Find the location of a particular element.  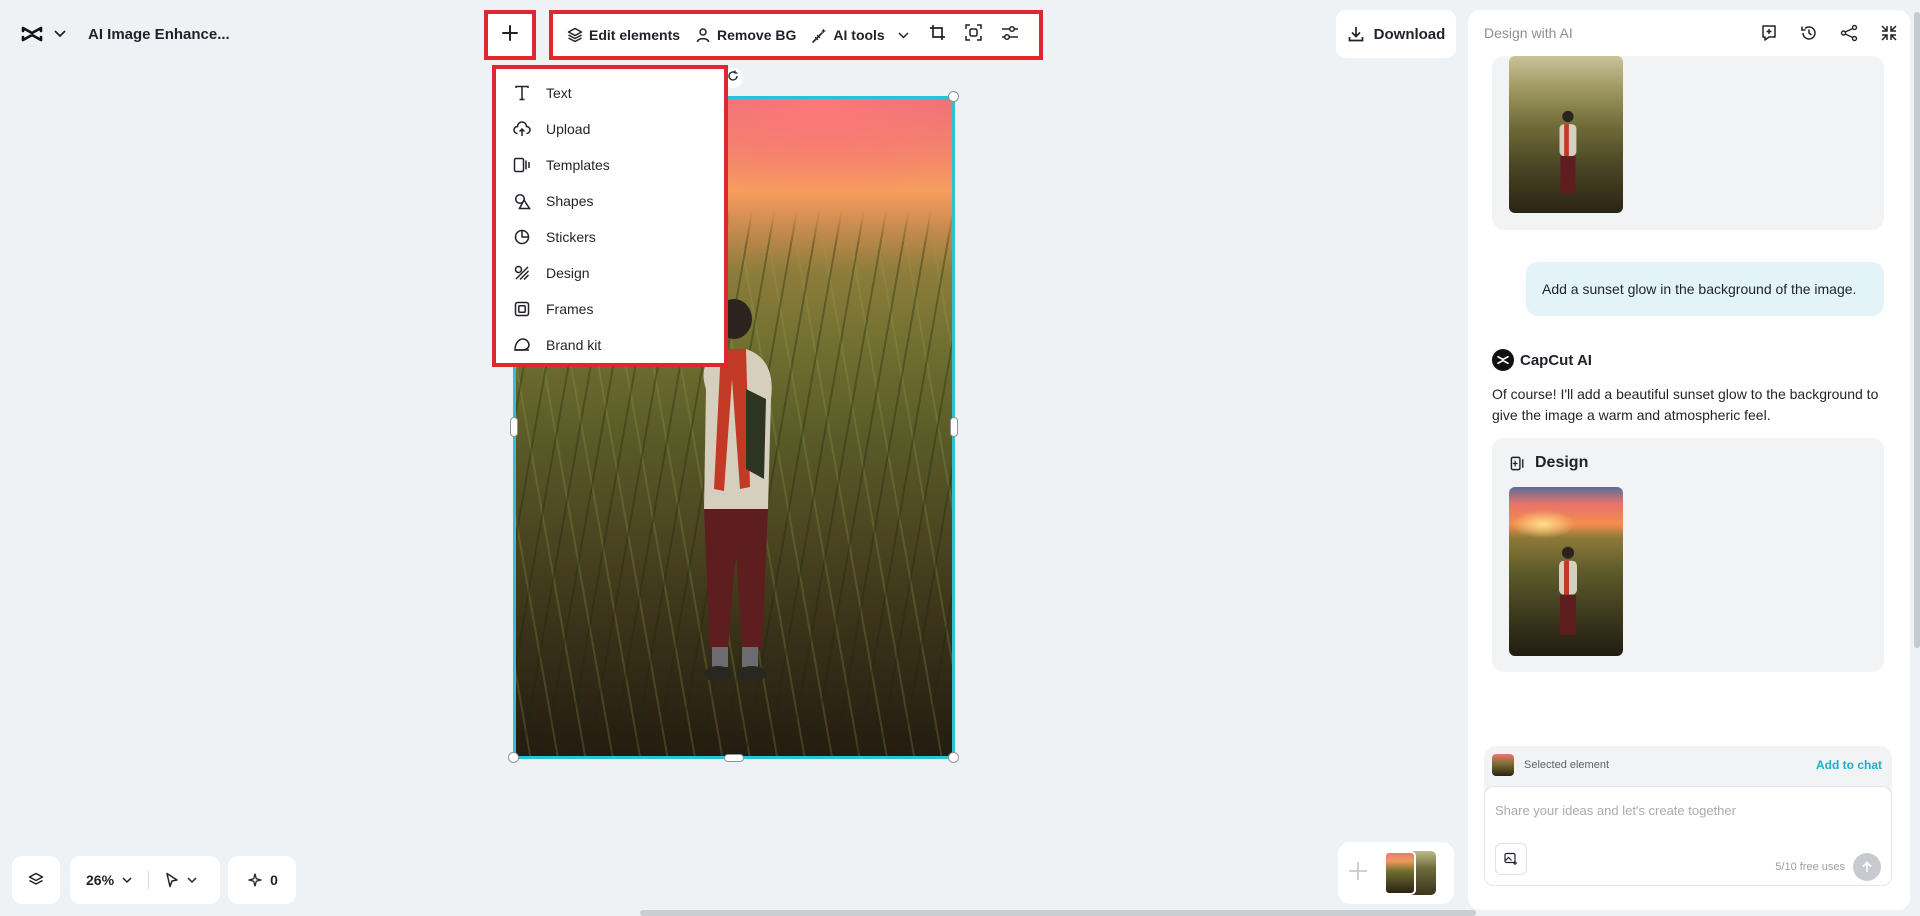

history-icon is located at coordinates (1809, 33).